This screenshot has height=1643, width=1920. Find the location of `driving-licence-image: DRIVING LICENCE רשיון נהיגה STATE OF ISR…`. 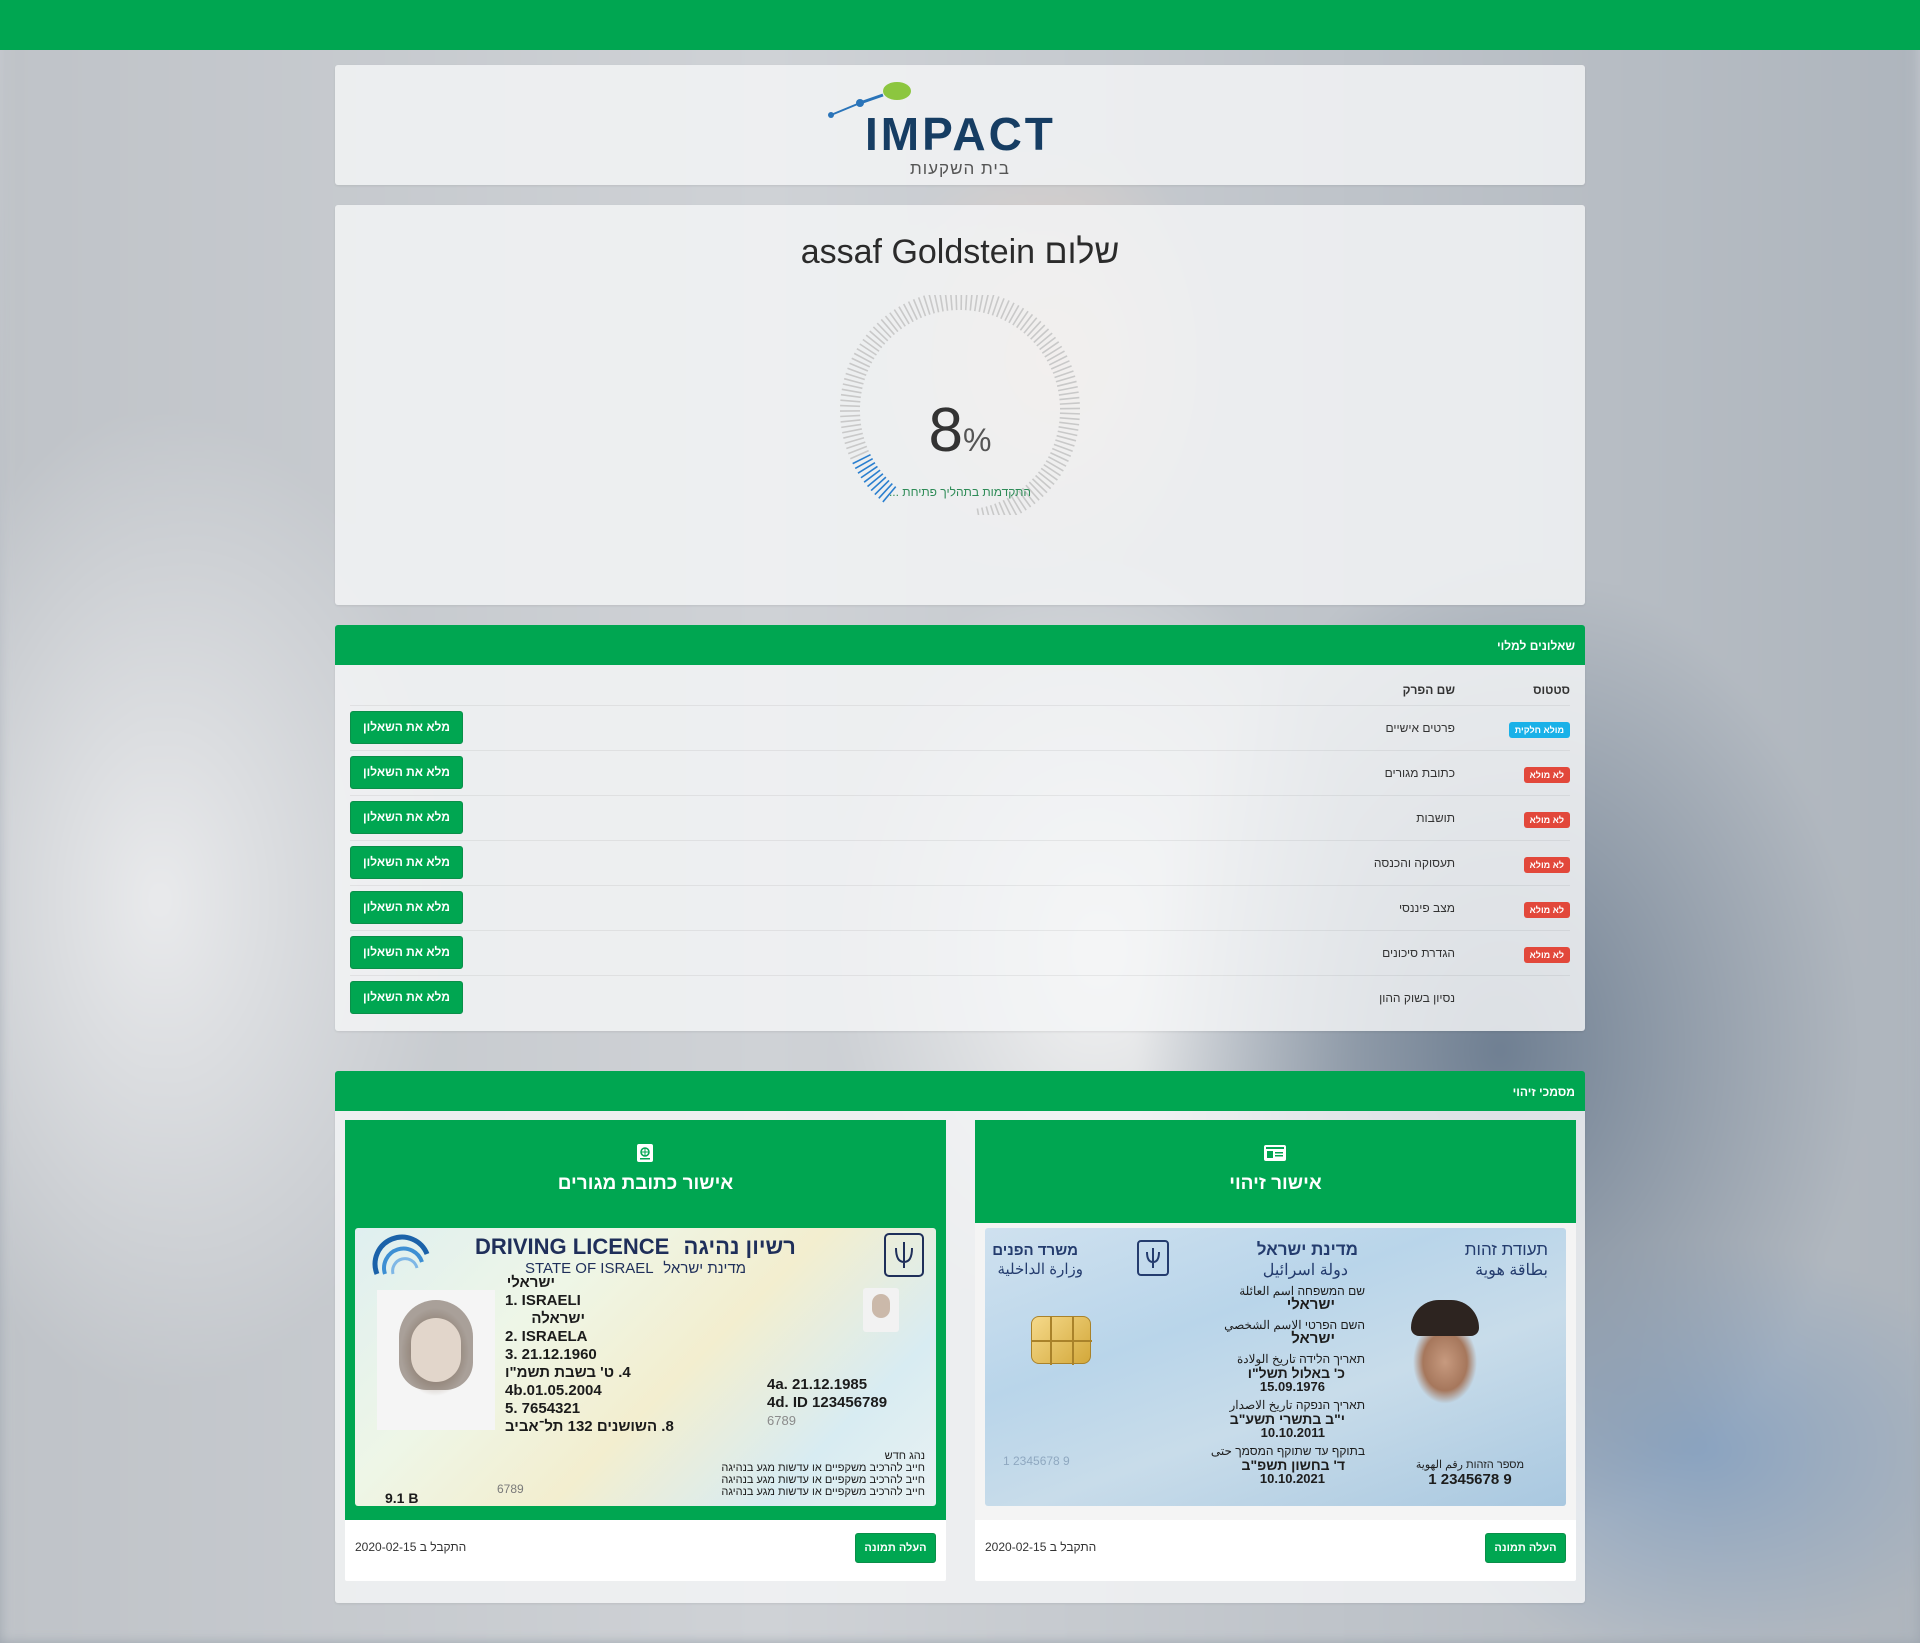

driving-licence-image: DRIVING LICENCE רשיון נהיגה STATE OF ISR… is located at coordinates (645, 1367).